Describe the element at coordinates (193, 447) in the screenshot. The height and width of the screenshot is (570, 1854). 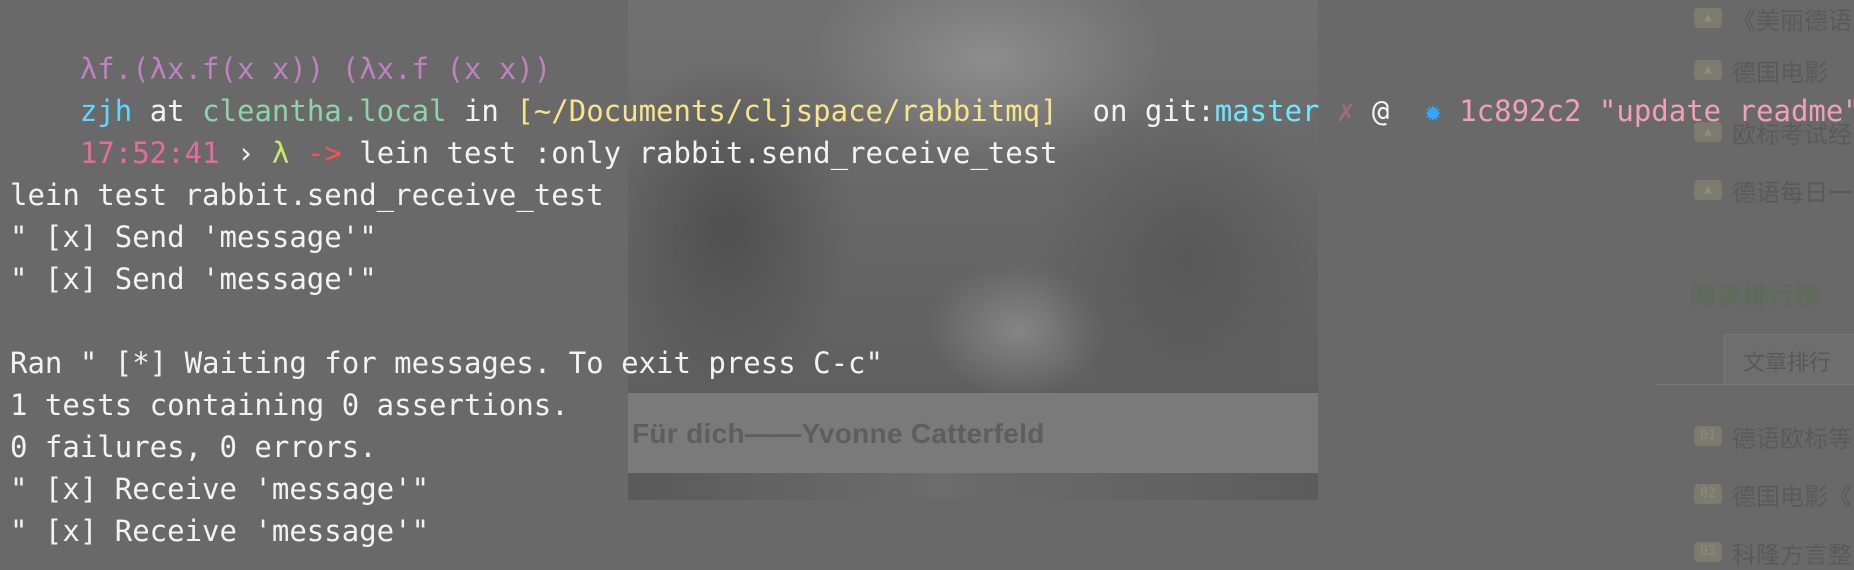
I see `output-text: 0 failures, 0 errors.` at that location.